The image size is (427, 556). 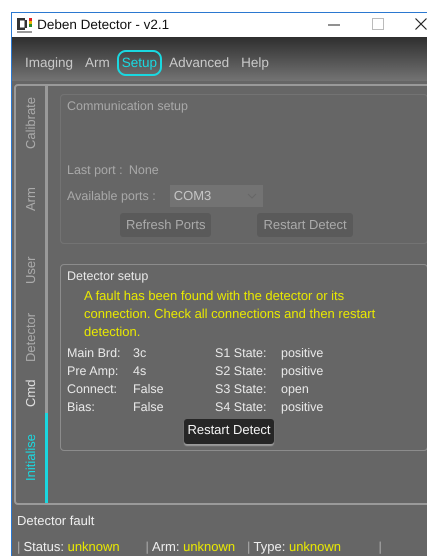 I want to click on menu-tab: Arm, so click(x=97, y=63).